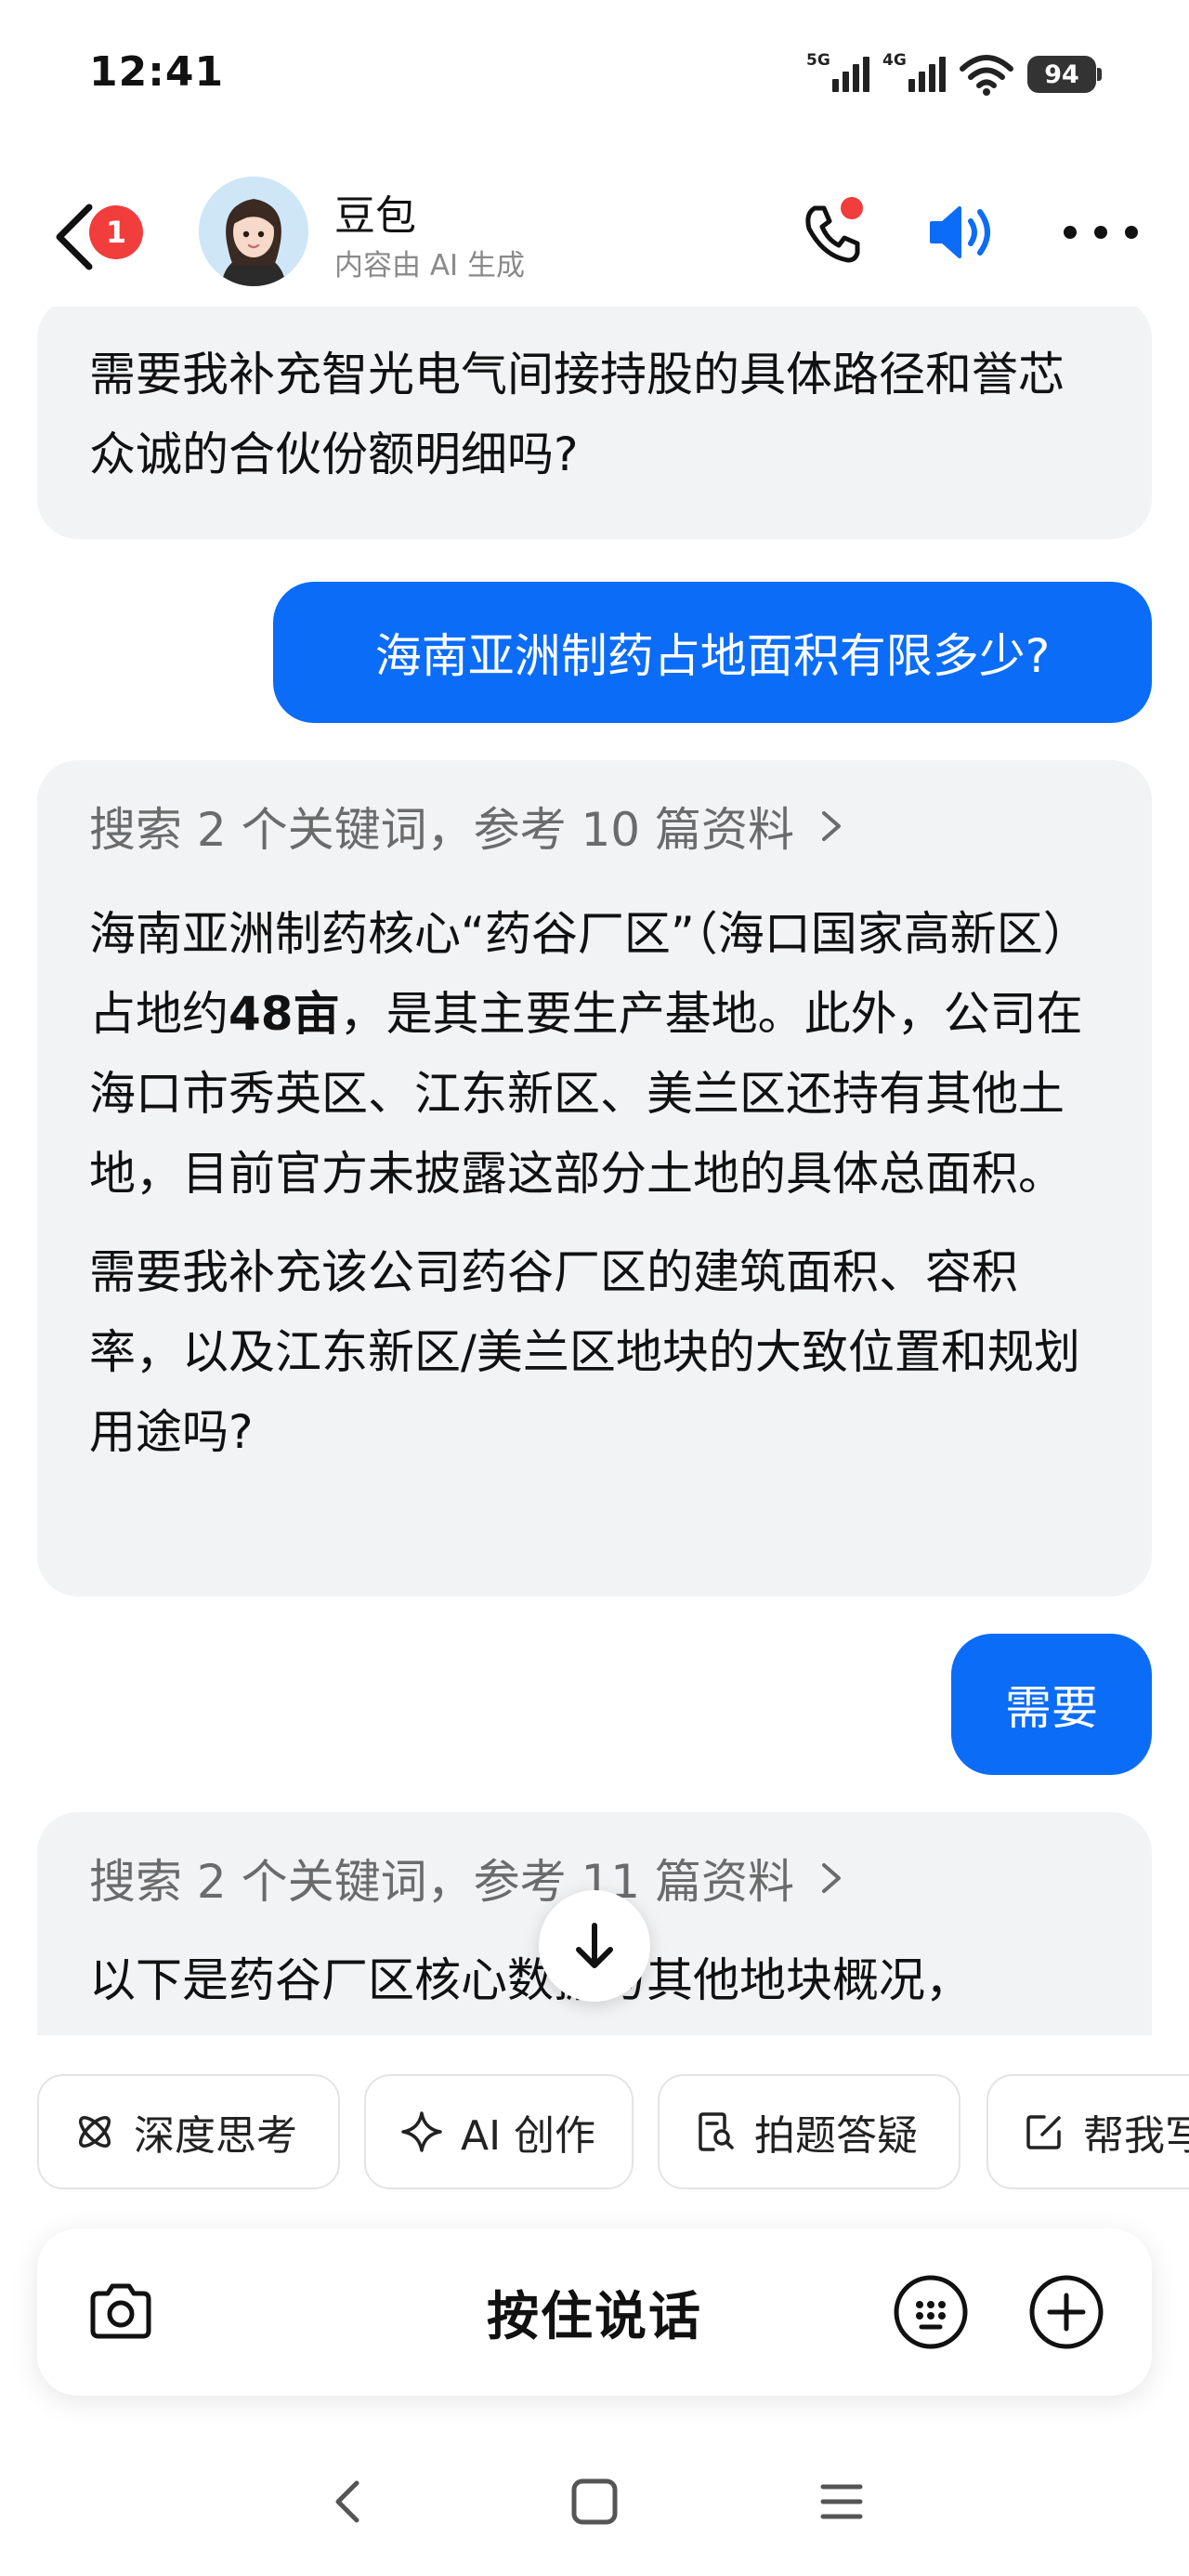  I want to click on search-summary-text: 搜索 2 个关键词，参考 10 篇资料, so click(442, 830).